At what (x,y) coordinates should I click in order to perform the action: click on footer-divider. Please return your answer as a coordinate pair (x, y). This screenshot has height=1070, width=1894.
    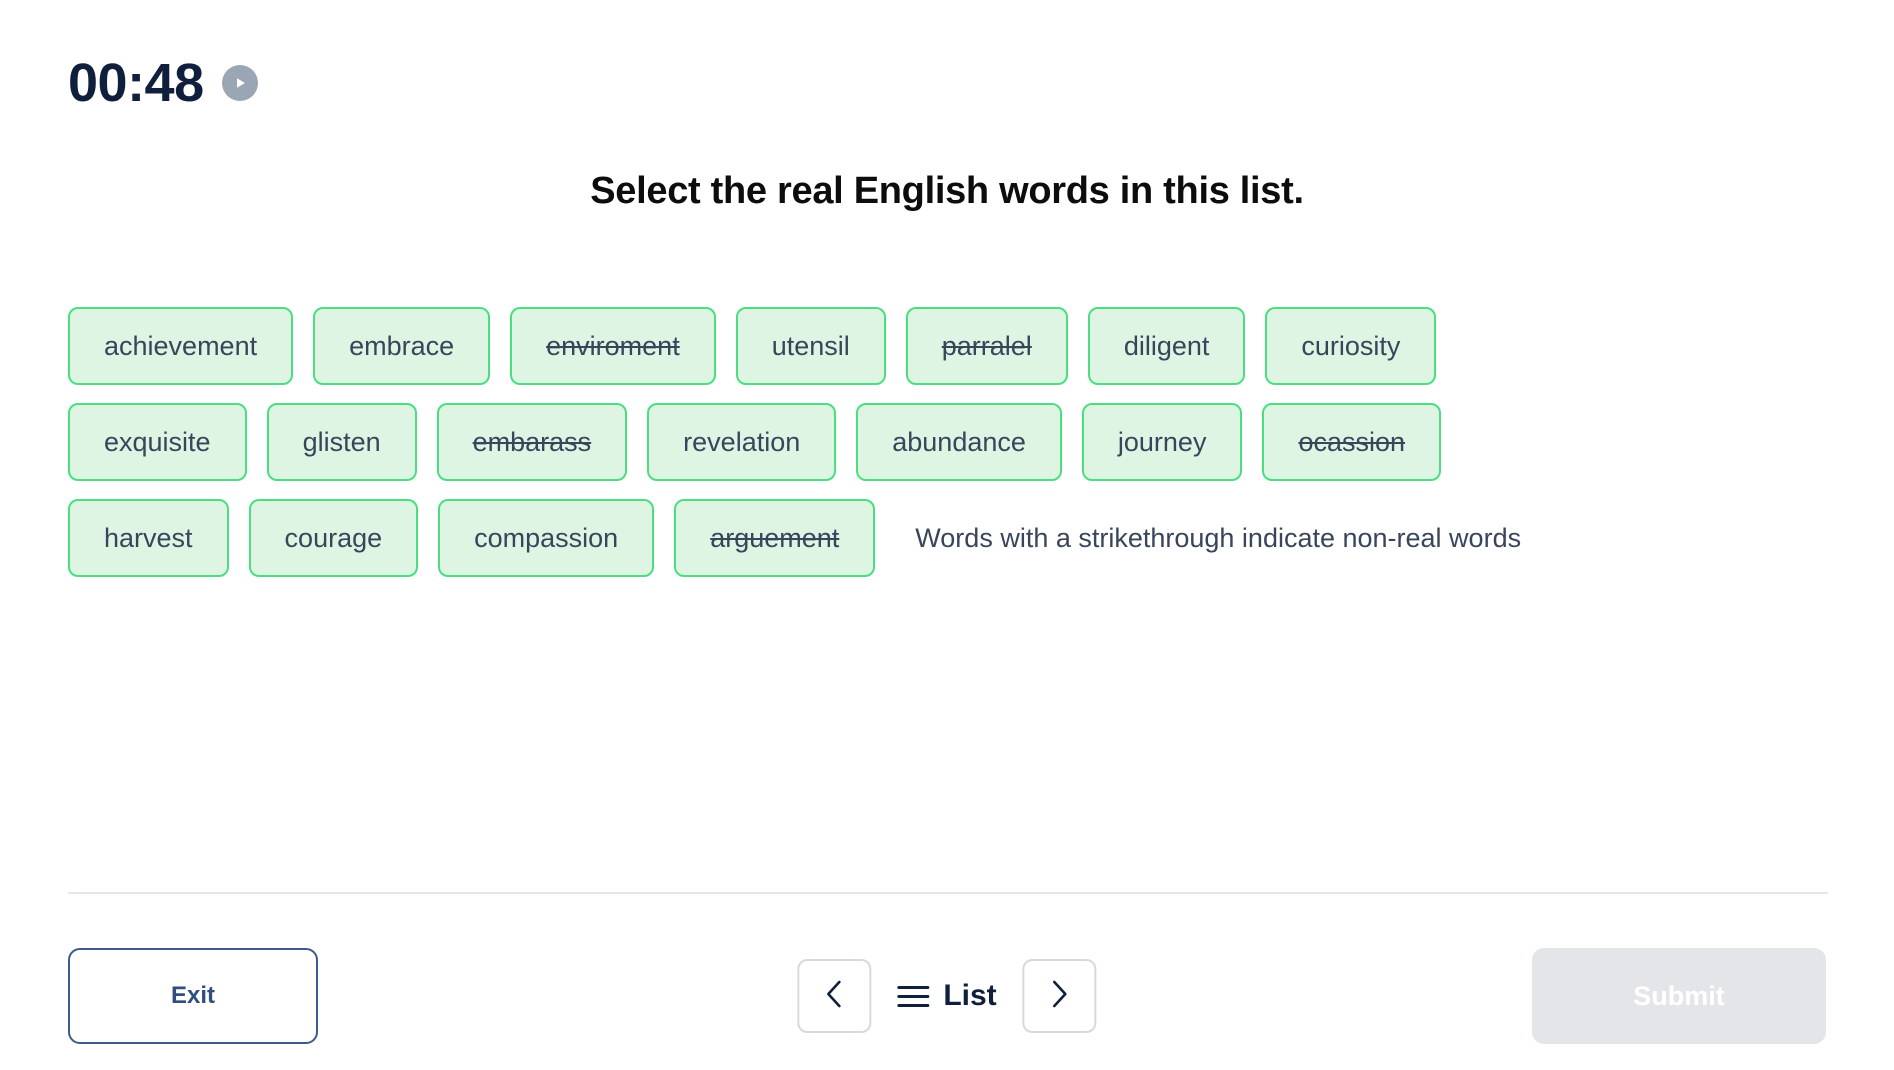
    Looking at the image, I should click on (948, 893).